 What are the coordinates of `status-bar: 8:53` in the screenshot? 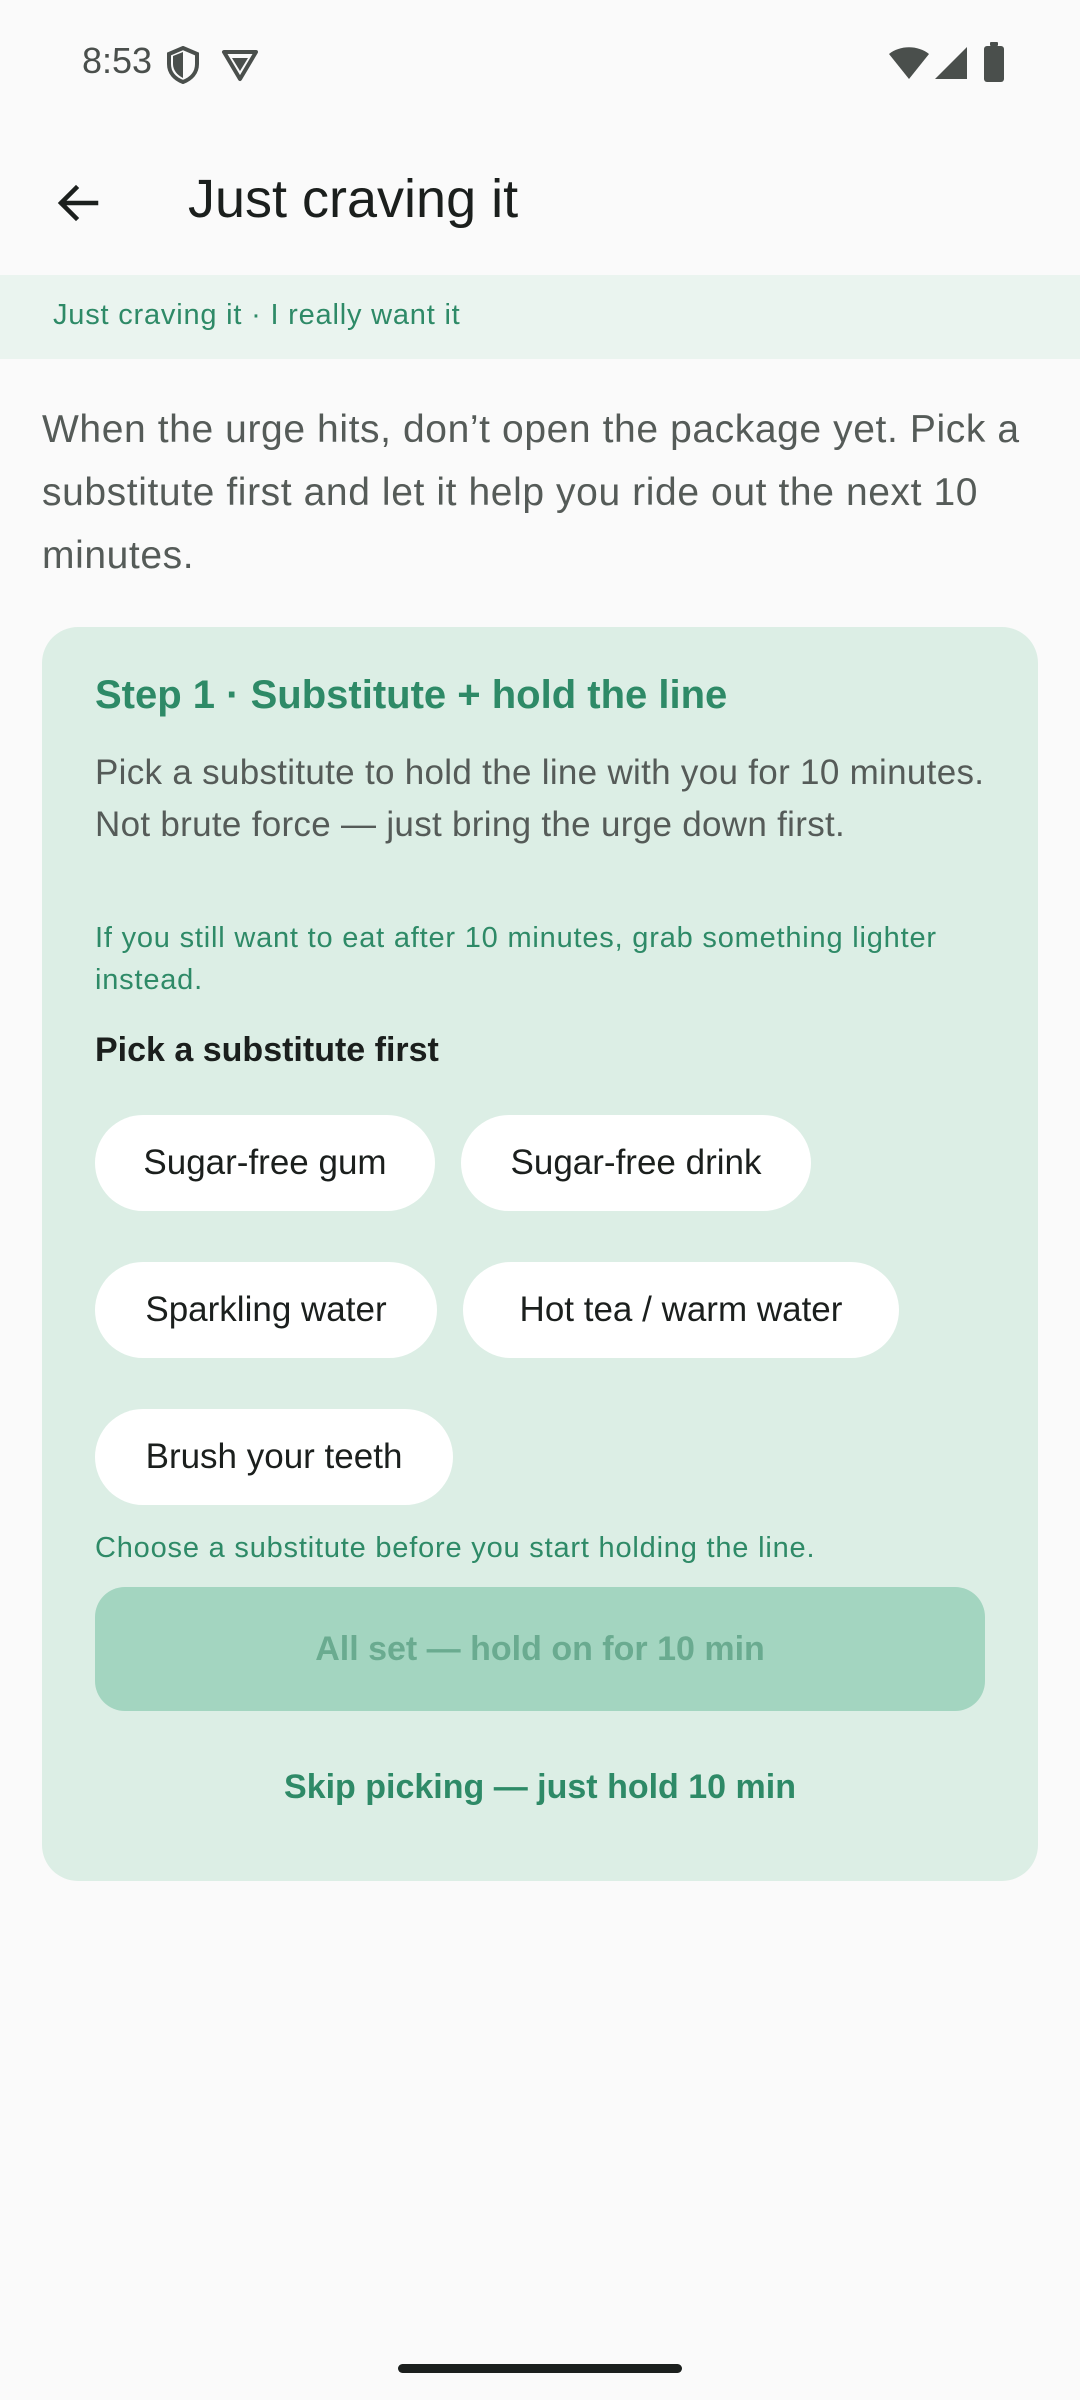 It's located at (540, 65).